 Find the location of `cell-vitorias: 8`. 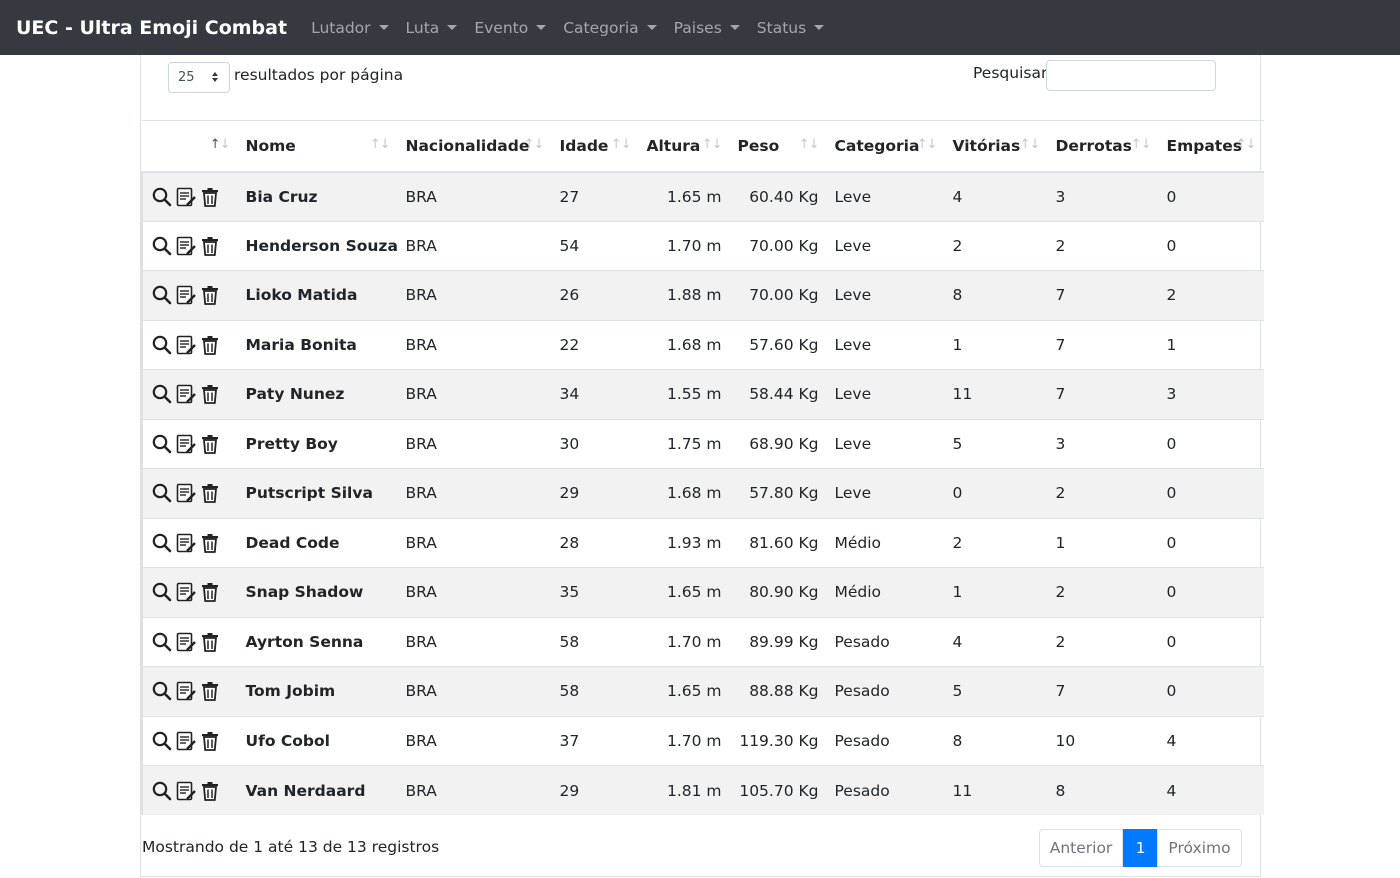

cell-vitorias: 8 is located at coordinates (957, 740).